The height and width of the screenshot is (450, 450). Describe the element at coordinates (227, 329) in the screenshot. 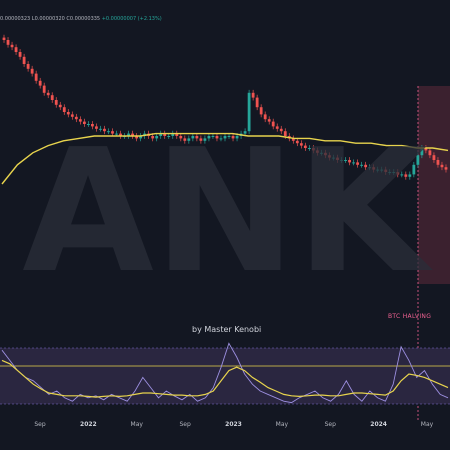

I see `author-credit: by Master Kenobi` at that location.